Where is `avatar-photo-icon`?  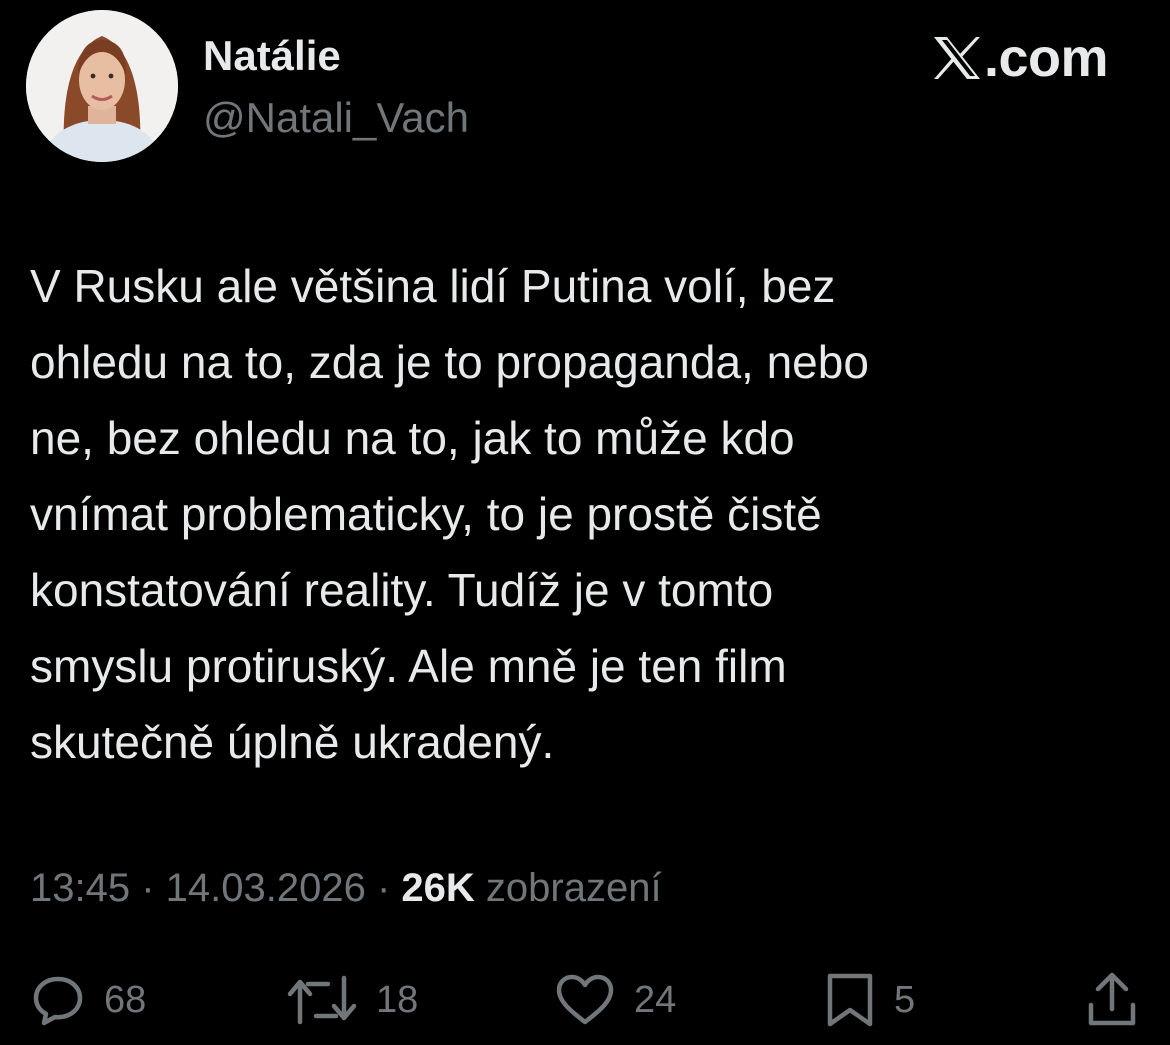 avatar-photo-icon is located at coordinates (102, 86).